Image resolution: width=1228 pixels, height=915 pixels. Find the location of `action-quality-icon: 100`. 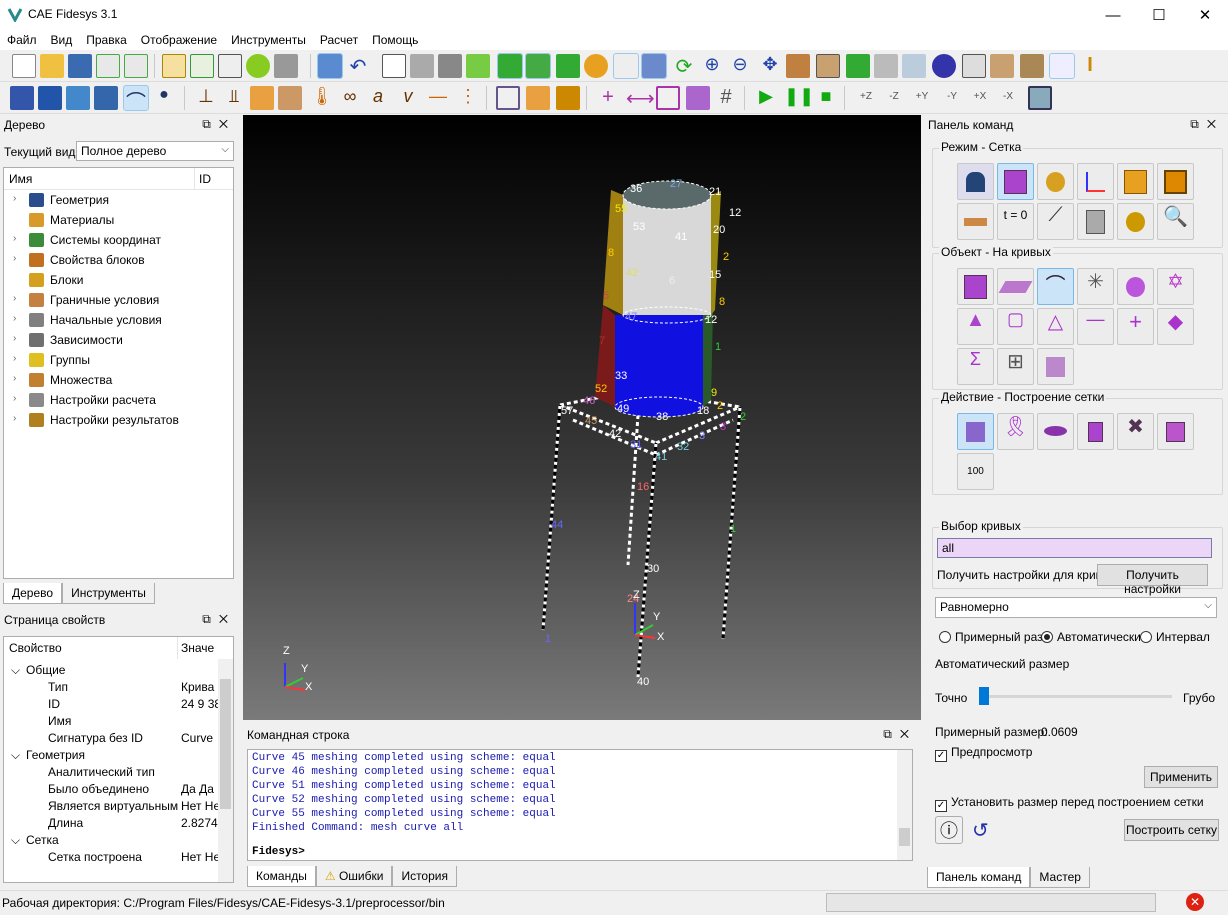

action-quality-icon: 100 is located at coordinates (975, 471).